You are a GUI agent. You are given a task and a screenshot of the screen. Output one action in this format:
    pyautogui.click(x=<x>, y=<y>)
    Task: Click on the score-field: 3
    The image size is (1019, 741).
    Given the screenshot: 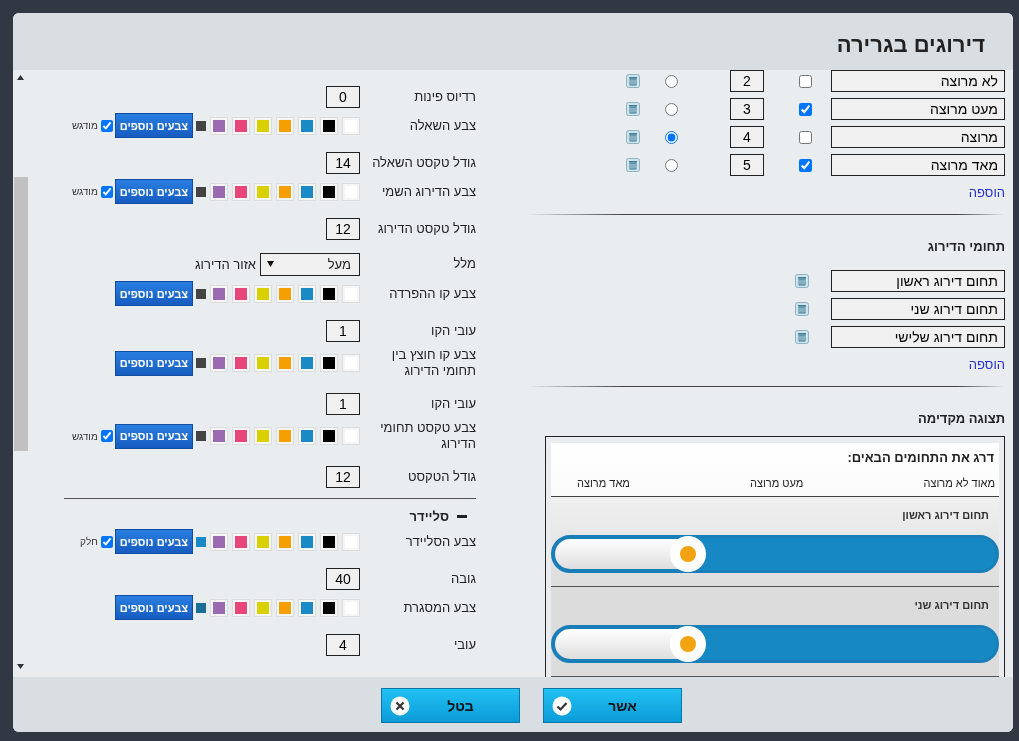 What is the action you would take?
    pyautogui.click(x=747, y=109)
    